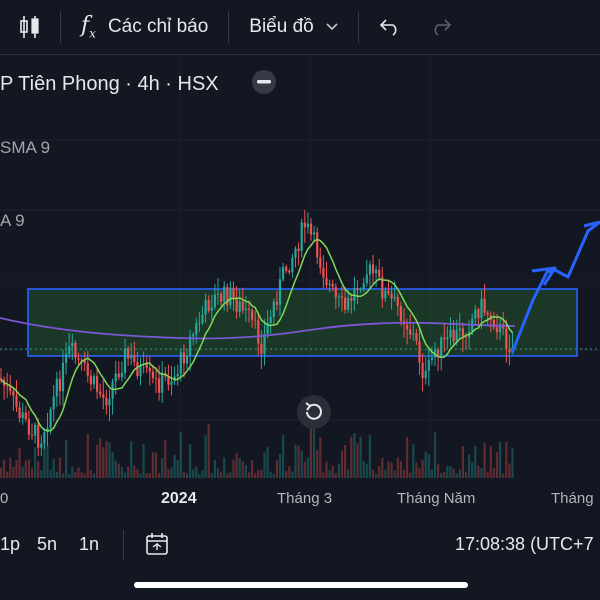 Image resolution: width=600 pixels, height=600 pixels. What do you see at coordinates (89, 544) in the screenshot?
I see `range-button-1n: 1n` at bounding box center [89, 544].